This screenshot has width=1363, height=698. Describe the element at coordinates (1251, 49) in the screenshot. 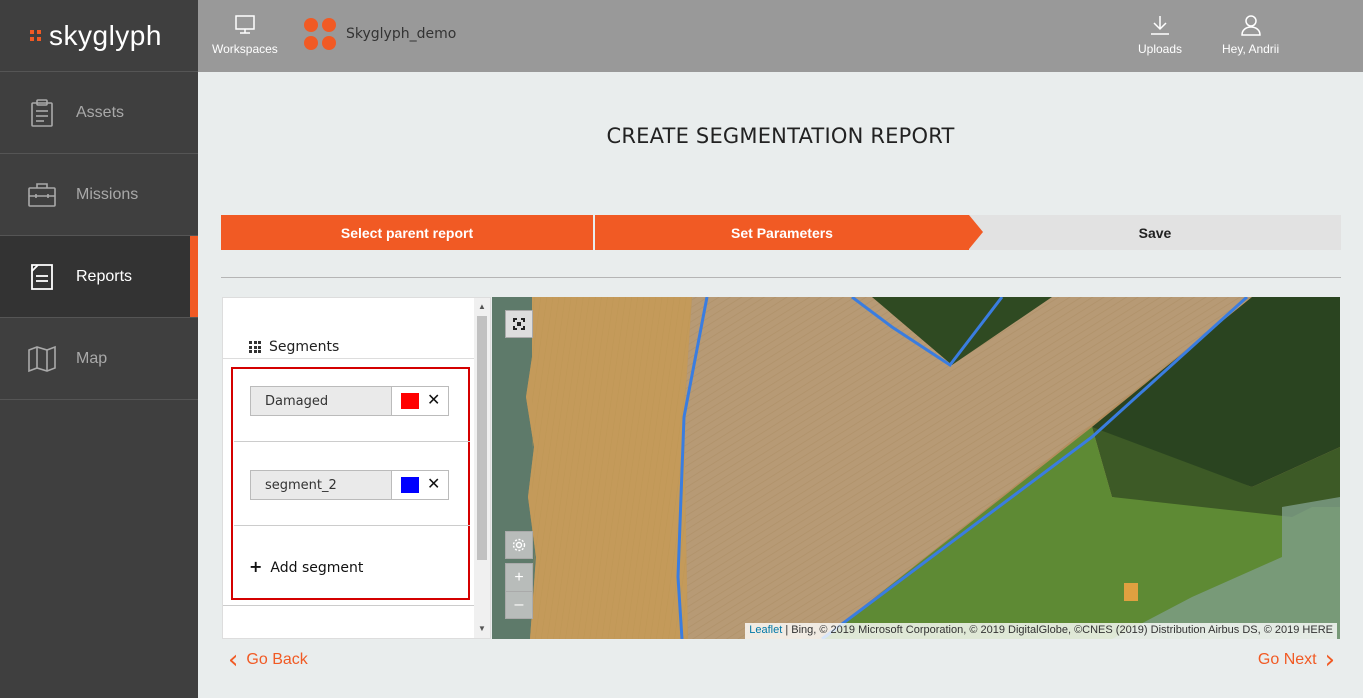

I see `user-label: Hey, Andrii` at that location.